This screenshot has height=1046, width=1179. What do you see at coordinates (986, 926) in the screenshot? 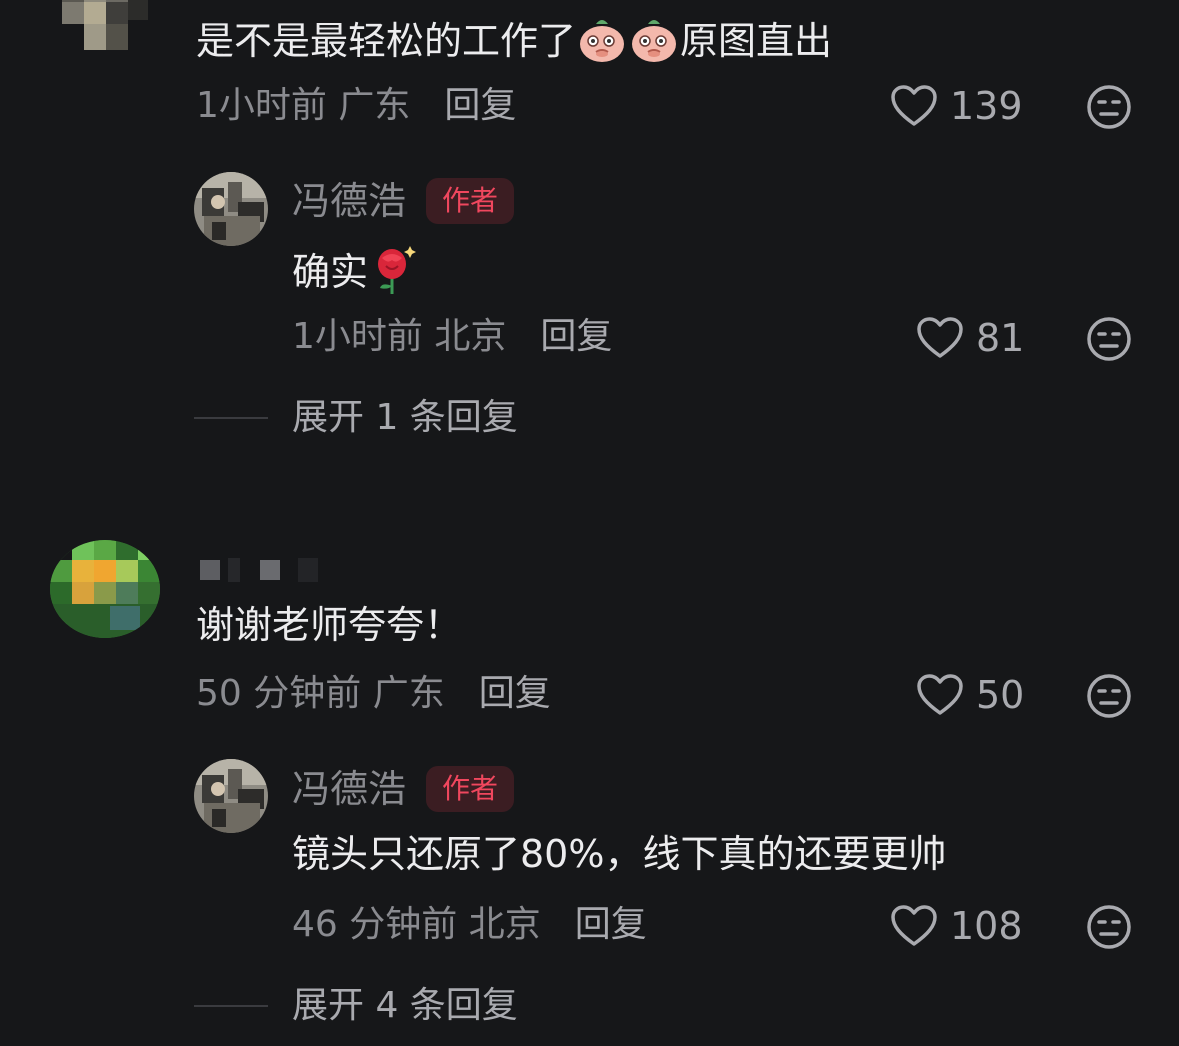
I see `like-count: 108` at bounding box center [986, 926].